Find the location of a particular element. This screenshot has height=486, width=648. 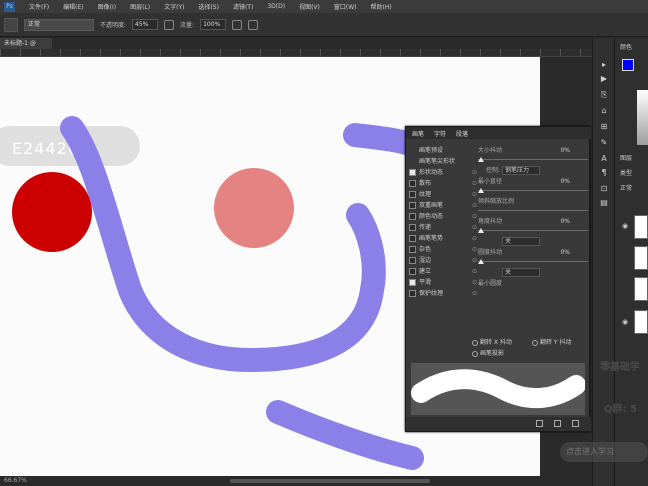

watermark-button: 点击进入学习 is located at coordinates (604, 452).